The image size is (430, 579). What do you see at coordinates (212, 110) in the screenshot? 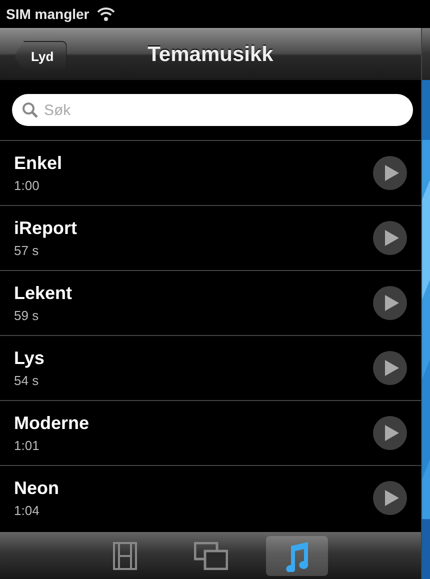
I see `search-field: Søk` at bounding box center [212, 110].